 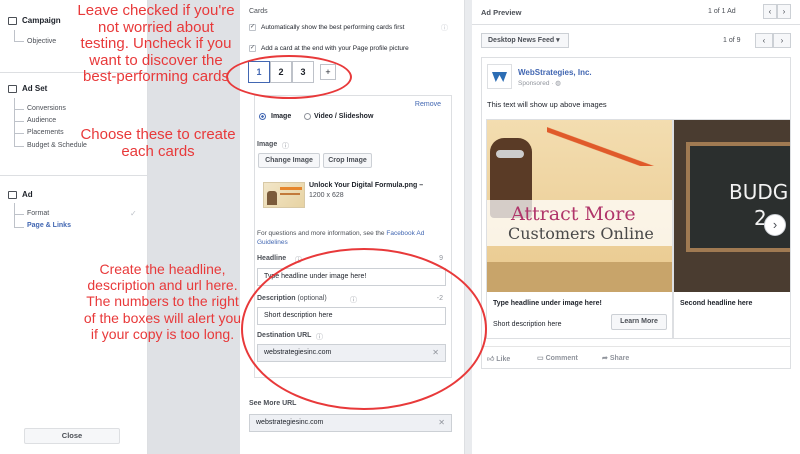 I want to click on headline-label: Headline, so click(x=272, y=258).